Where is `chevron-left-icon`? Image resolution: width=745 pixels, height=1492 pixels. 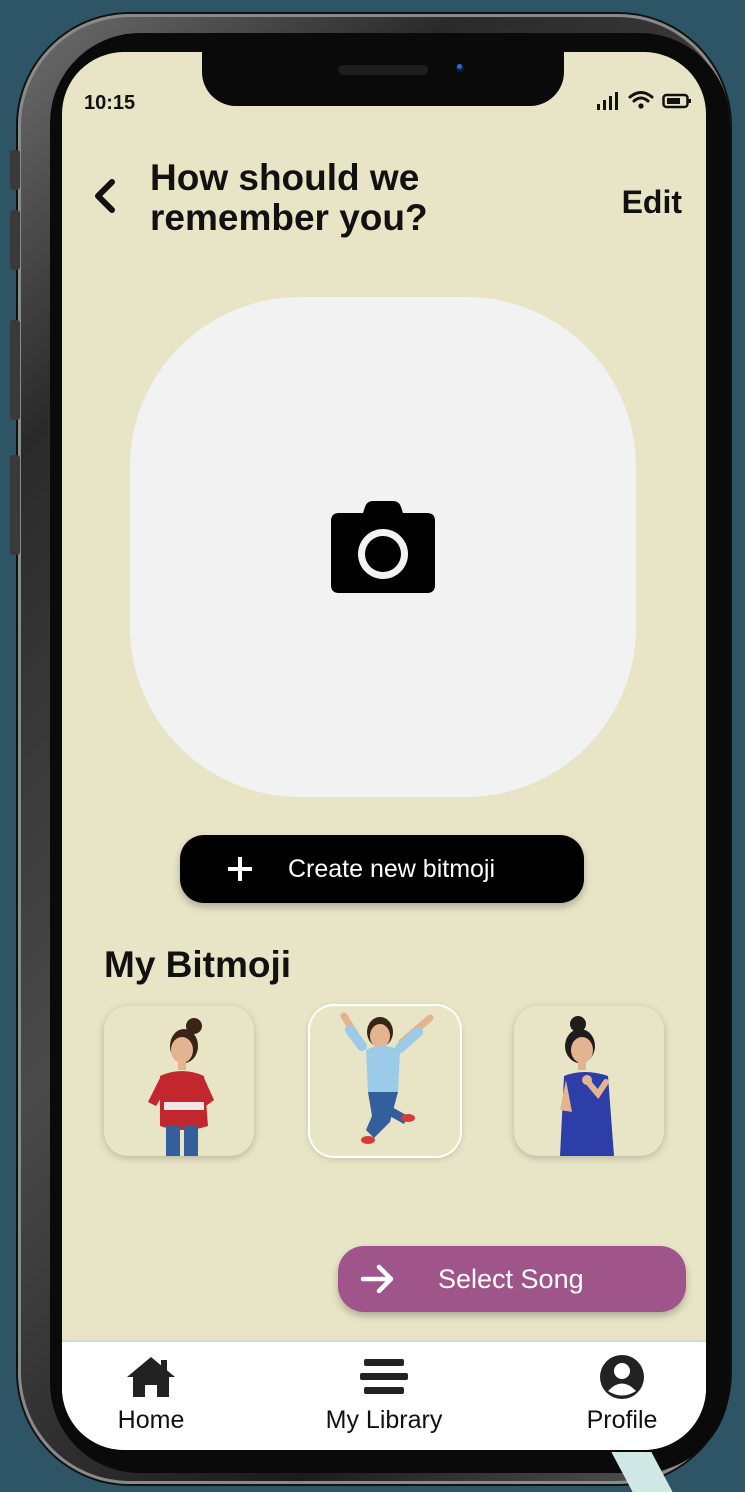 chevron-left-icon is located at coordinates (105, 196).